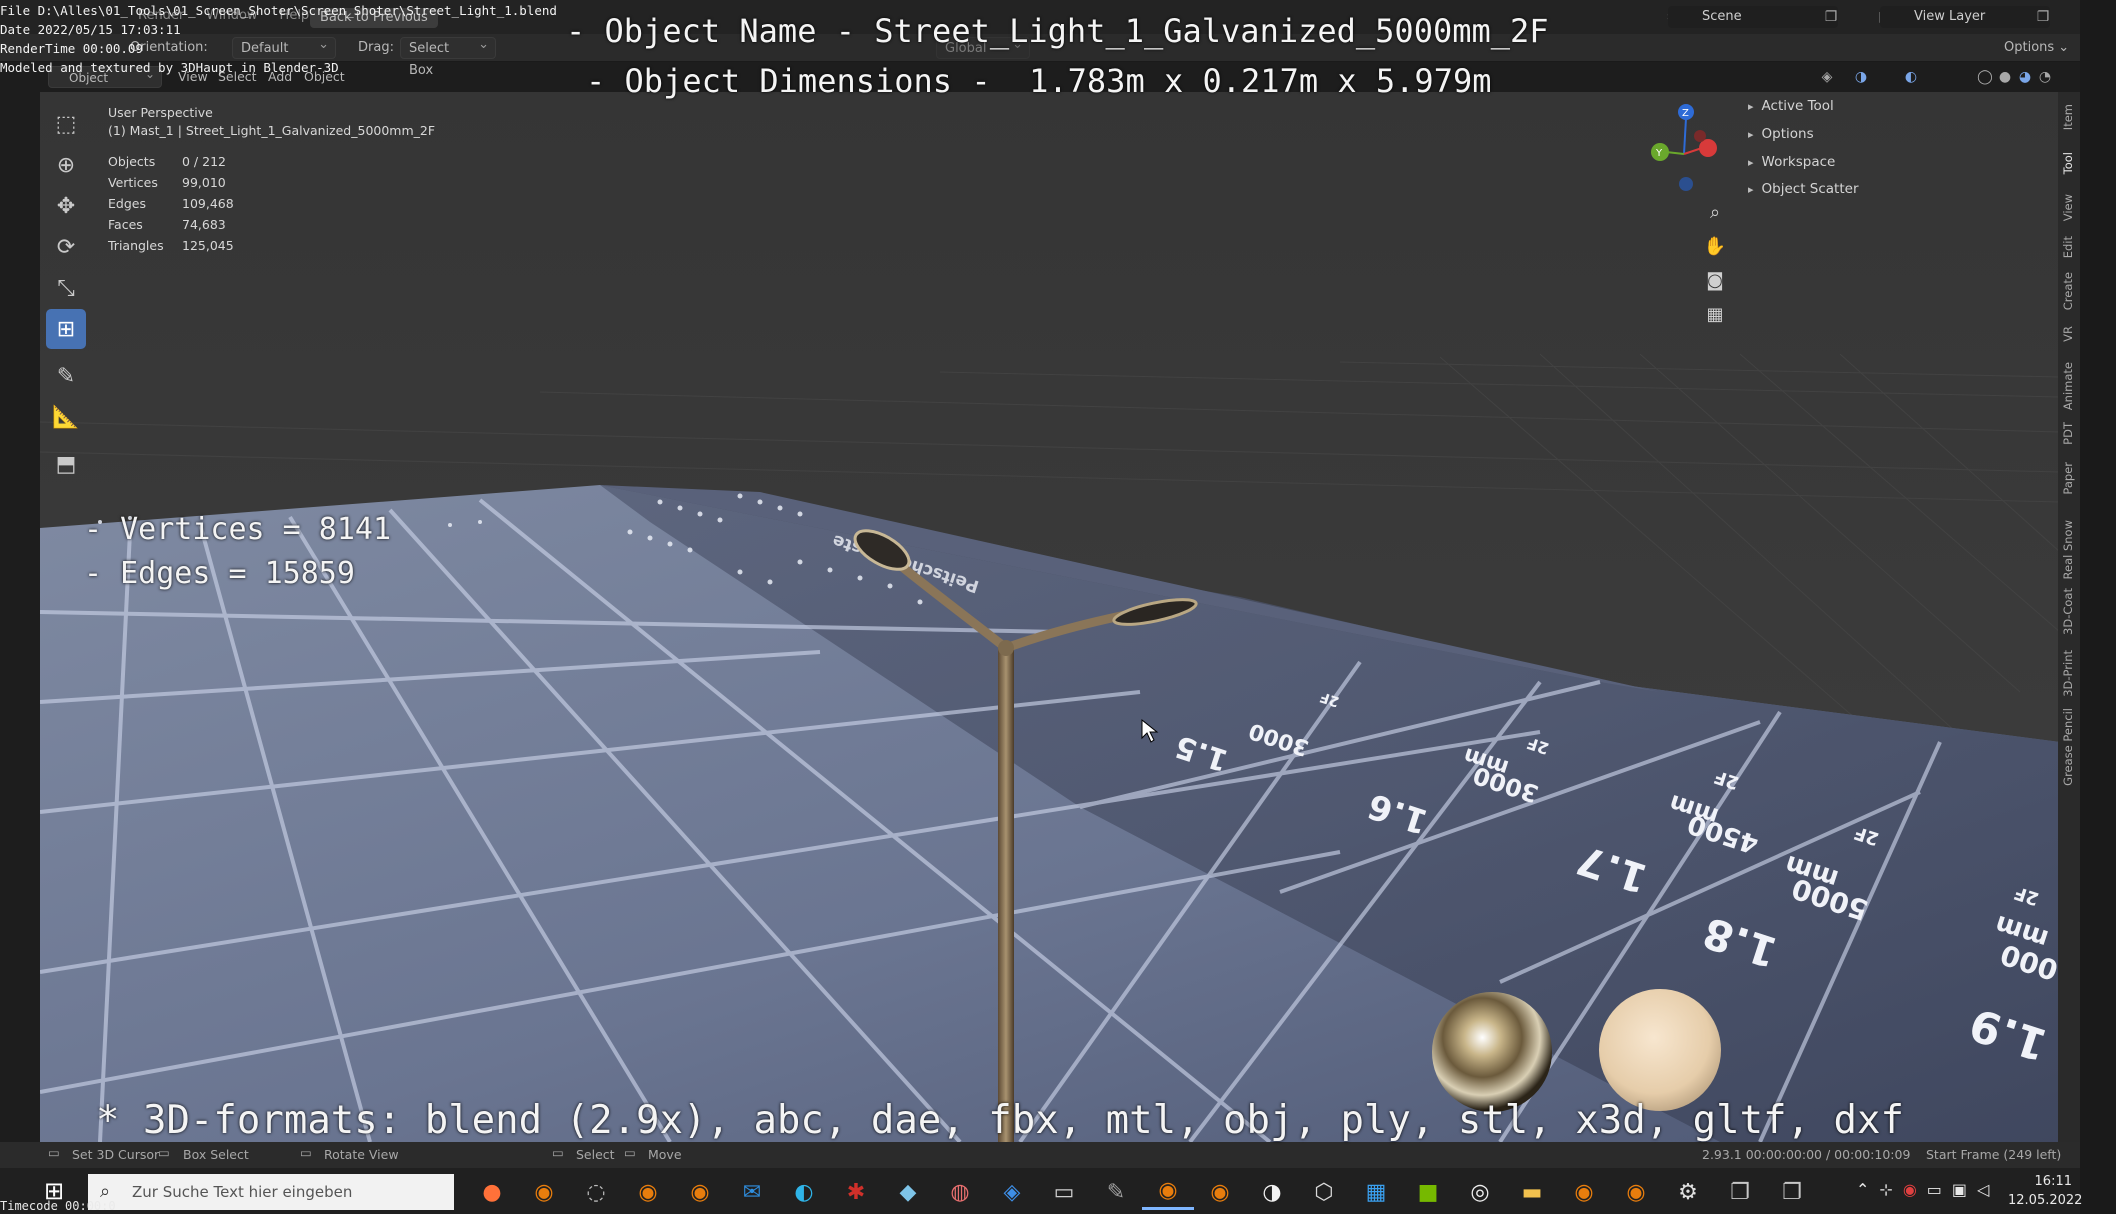 The image size is (2116, 1214). I want to click on stat-value: 125,045, so click(208, 245).